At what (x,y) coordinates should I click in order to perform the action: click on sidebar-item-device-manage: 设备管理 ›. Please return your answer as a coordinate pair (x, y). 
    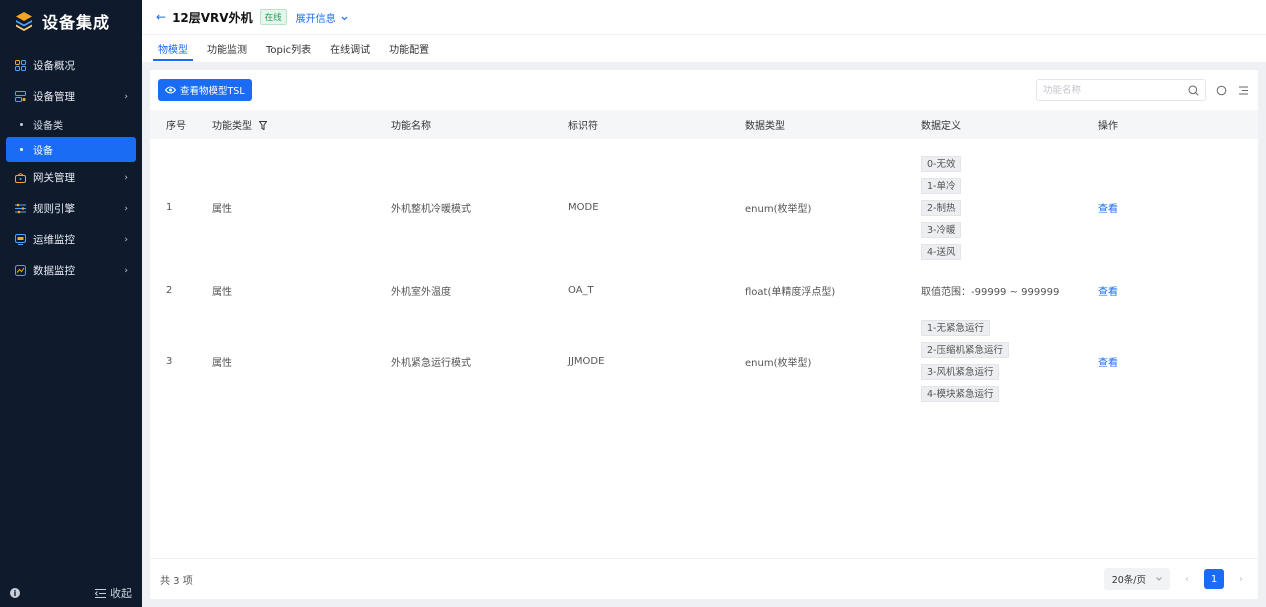
    Looking at the image, I should click on (71, 96).